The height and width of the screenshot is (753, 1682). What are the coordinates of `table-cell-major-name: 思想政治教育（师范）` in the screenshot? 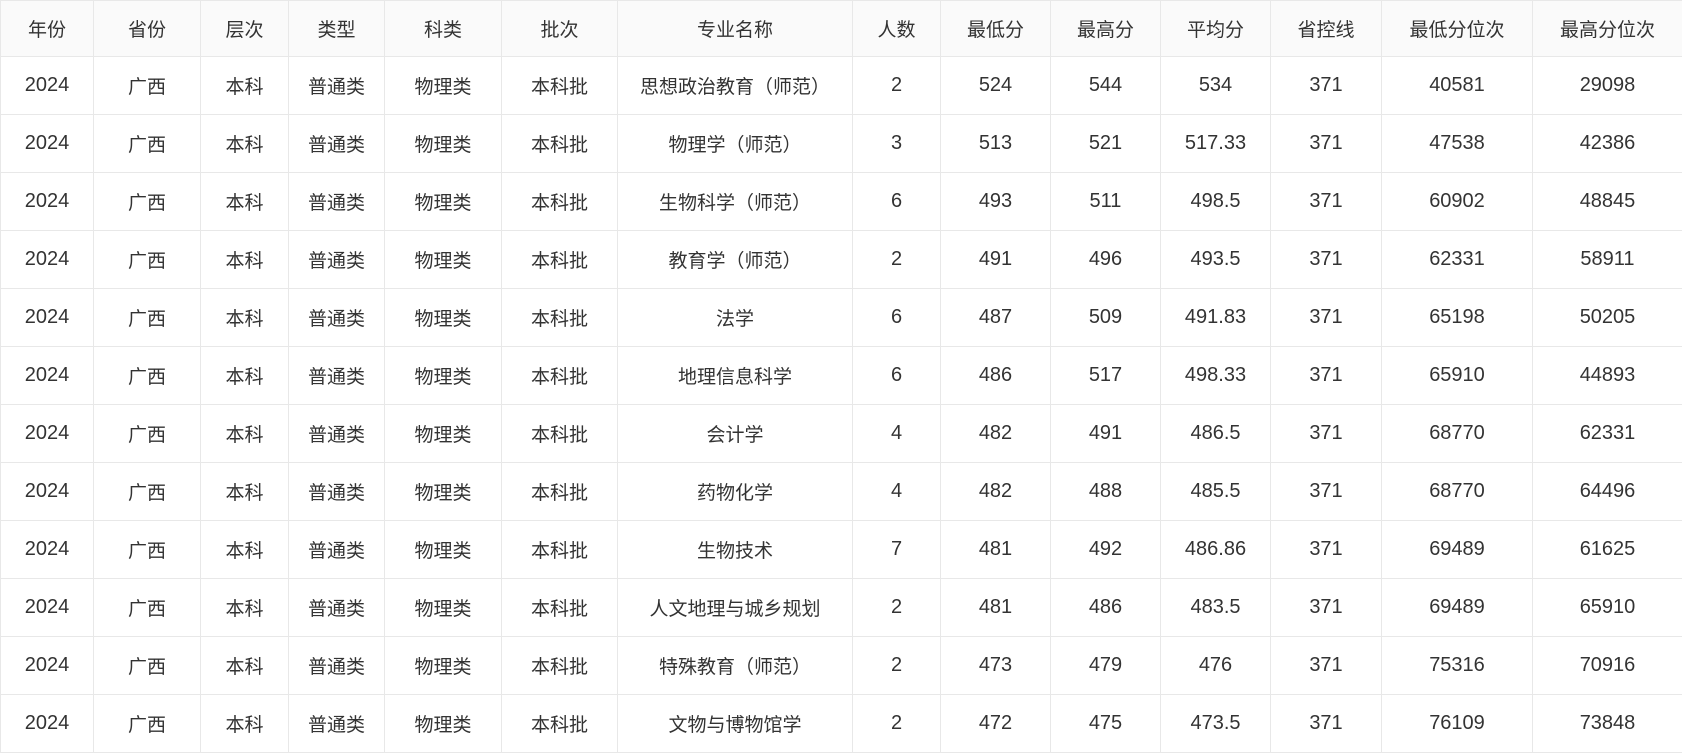 It's located at (735, 86).